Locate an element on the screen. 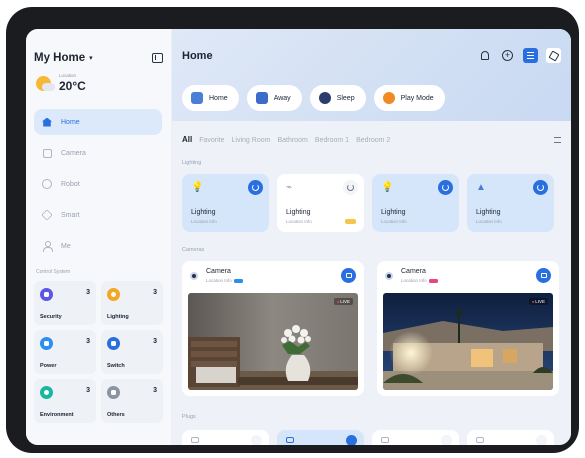  bulb-icon: 💡 is located at coordinates (387, 187).